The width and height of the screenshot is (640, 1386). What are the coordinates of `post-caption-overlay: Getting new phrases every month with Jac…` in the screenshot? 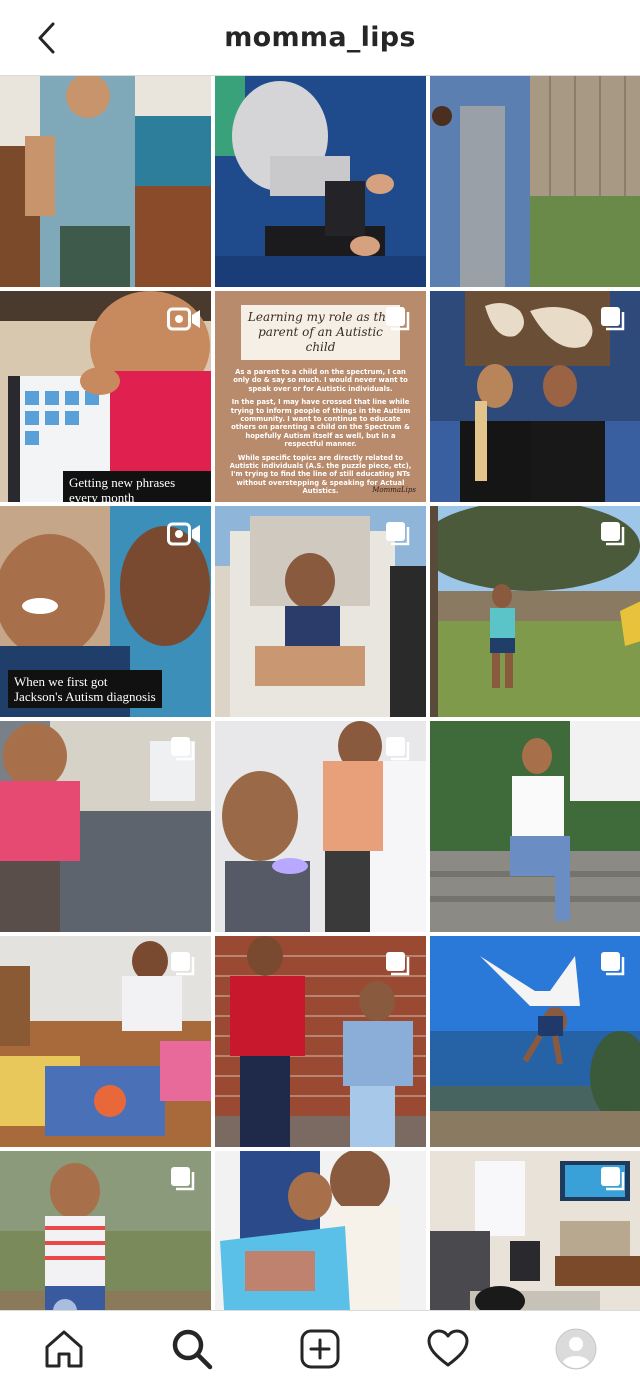 It's located at (137, 486).